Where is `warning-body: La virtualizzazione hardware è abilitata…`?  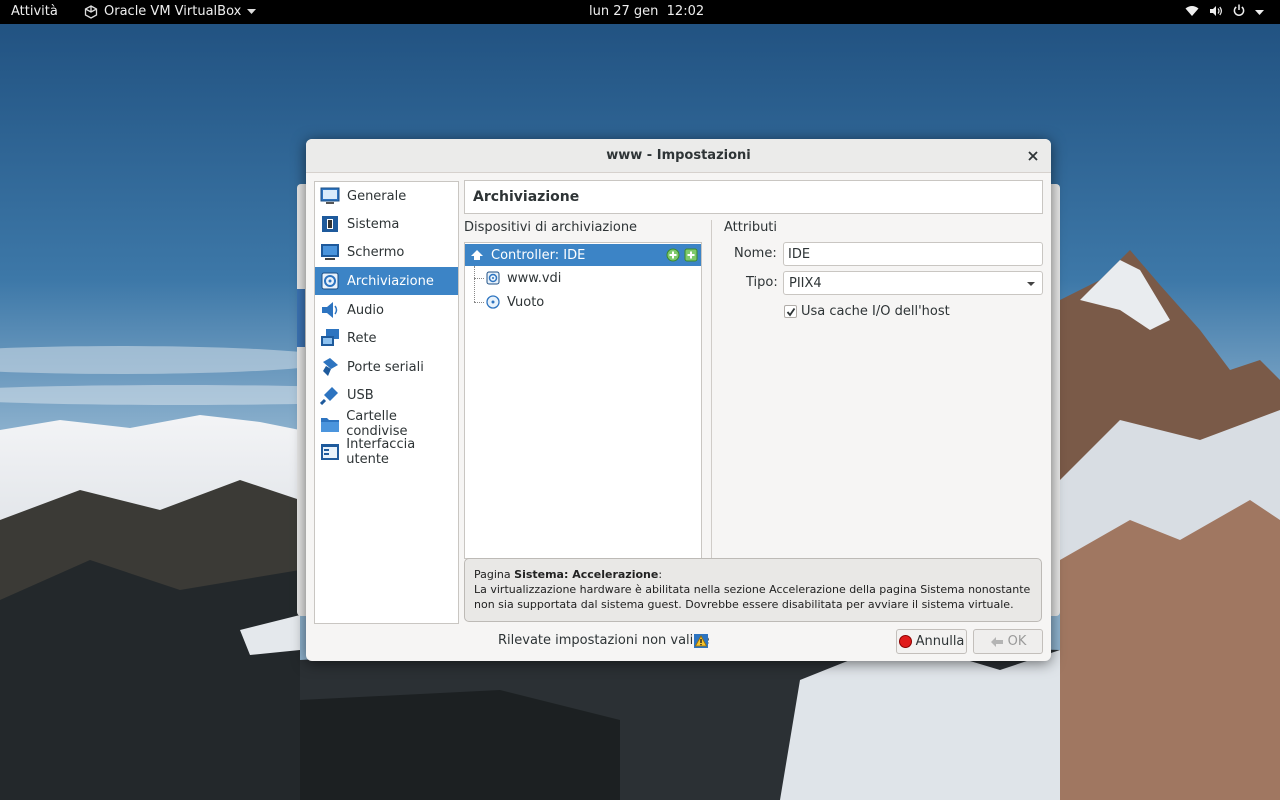
warning-body: La virtualizzazione hardware è abilitata… is located at coordinates (752, 597).